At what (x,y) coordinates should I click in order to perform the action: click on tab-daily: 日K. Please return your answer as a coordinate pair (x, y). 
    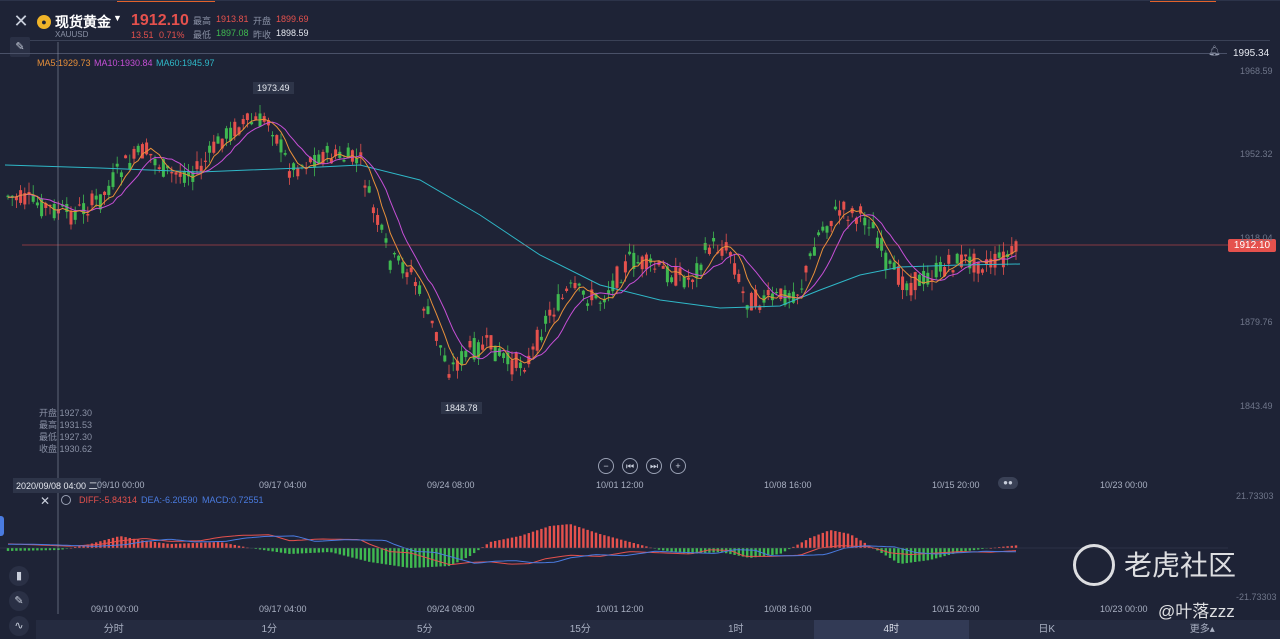
    Looking at the image, I should click on (1047, 629).